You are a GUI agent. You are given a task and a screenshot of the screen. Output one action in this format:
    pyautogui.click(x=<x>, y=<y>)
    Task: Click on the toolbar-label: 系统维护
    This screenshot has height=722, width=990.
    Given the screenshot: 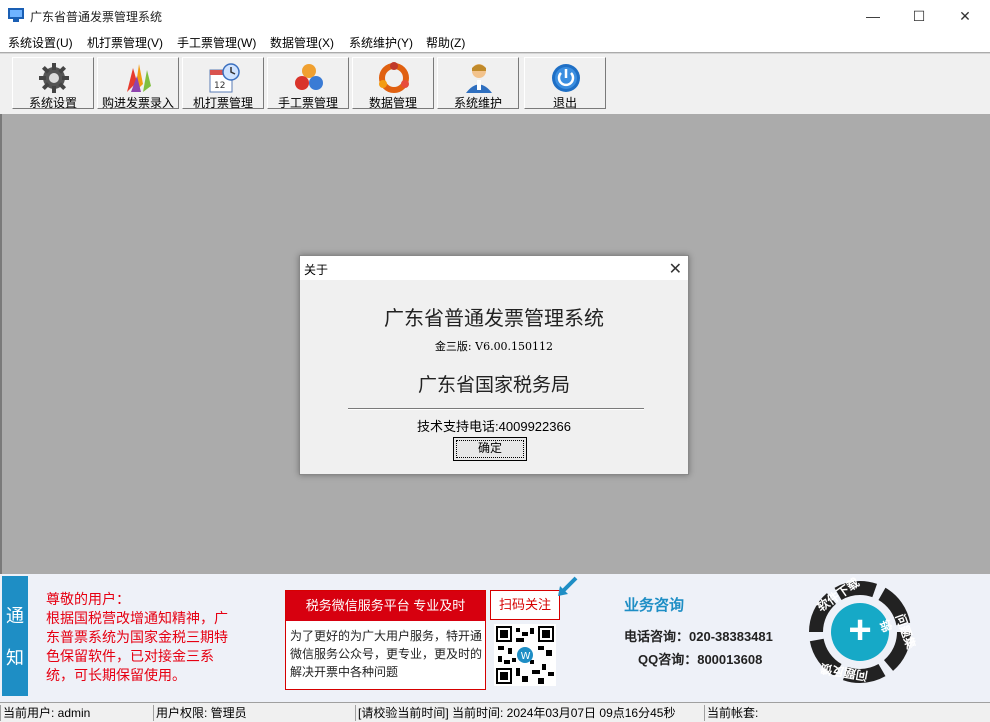 What is the action you would take?
    pyautogui.click(x=477, y=103)
    